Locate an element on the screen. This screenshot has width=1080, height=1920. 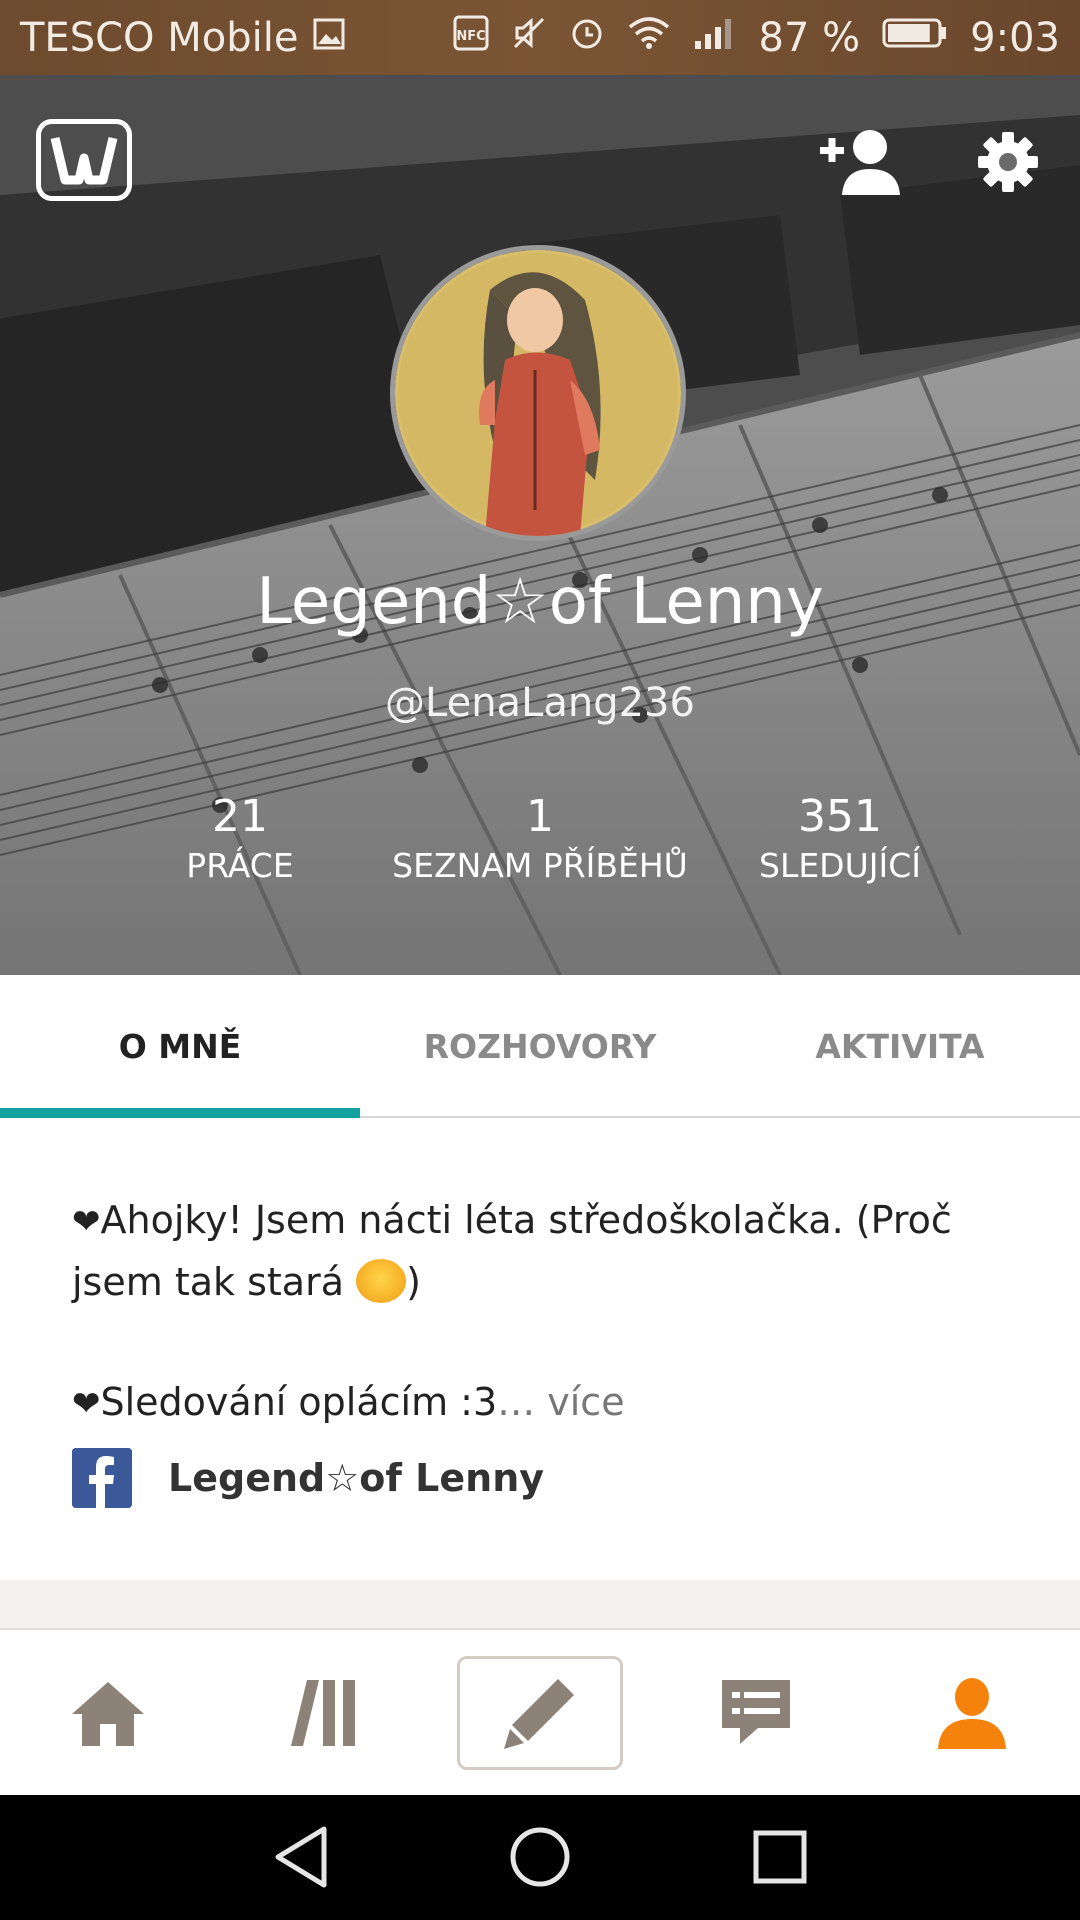
about-line-2: ❤Sledování oplácím :3… více is located at coordinates (542, 1403).